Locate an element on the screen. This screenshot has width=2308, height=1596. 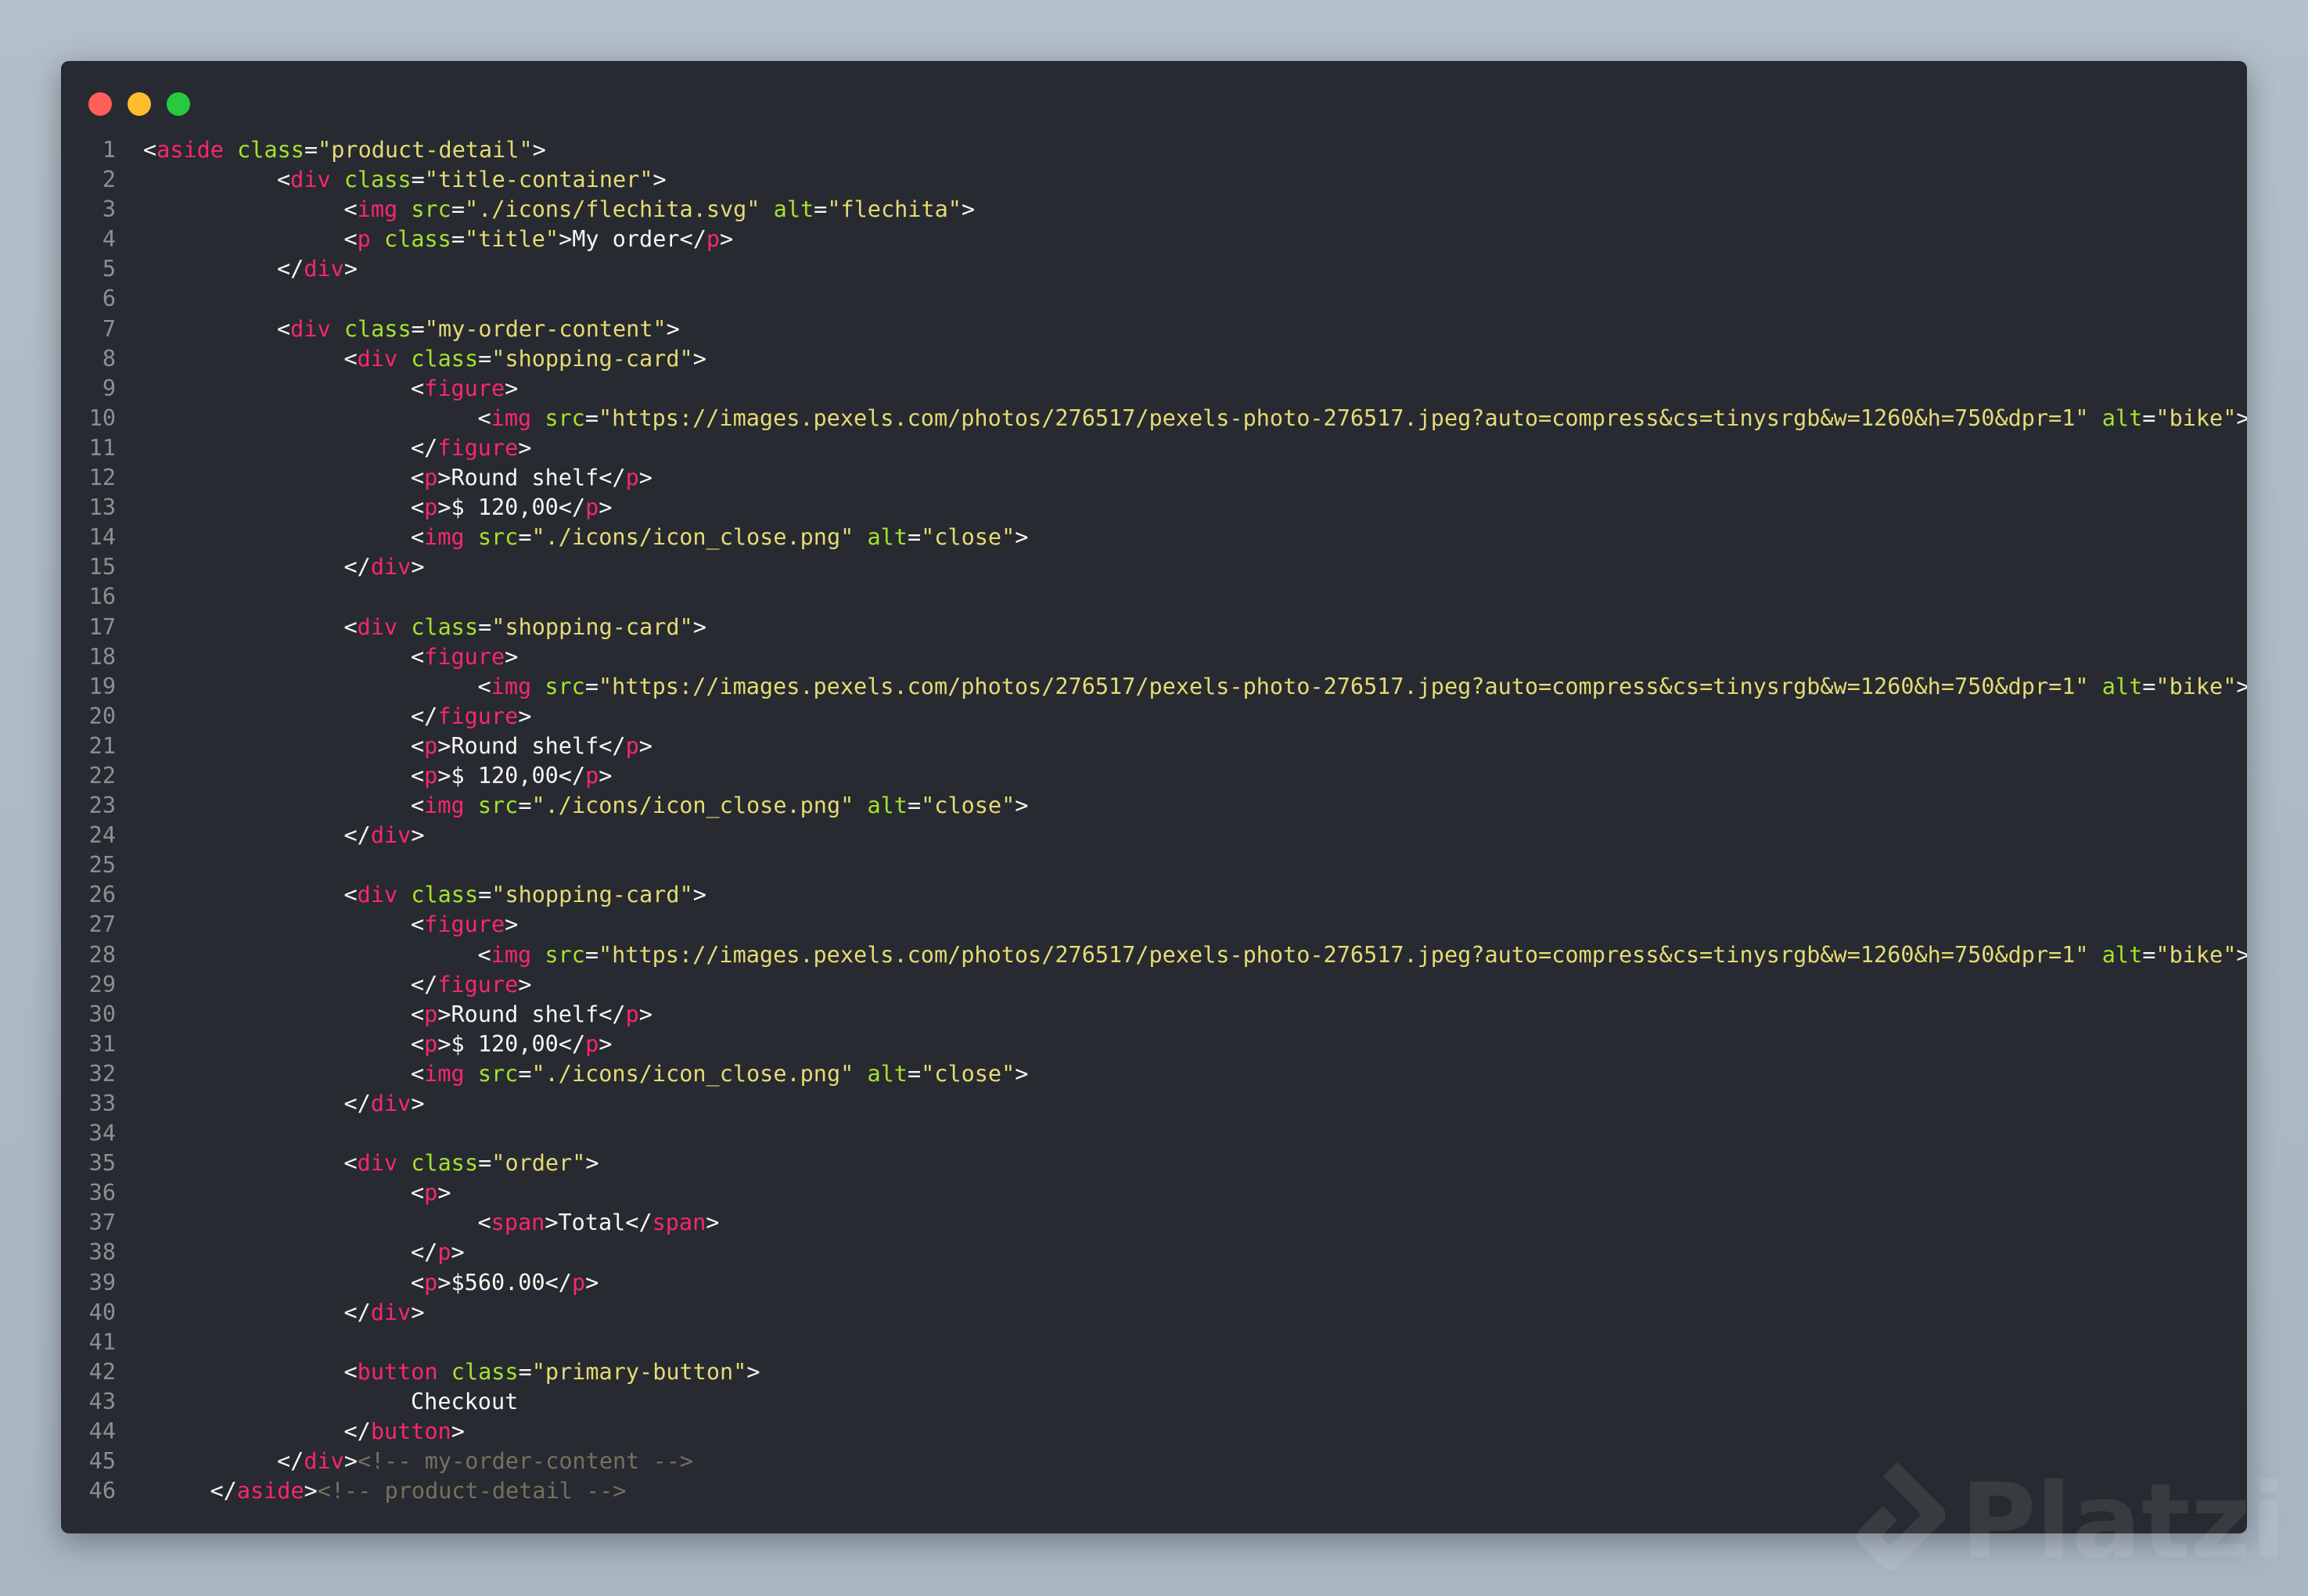
zoom-dot-icon is located at coordinates (179, 104).